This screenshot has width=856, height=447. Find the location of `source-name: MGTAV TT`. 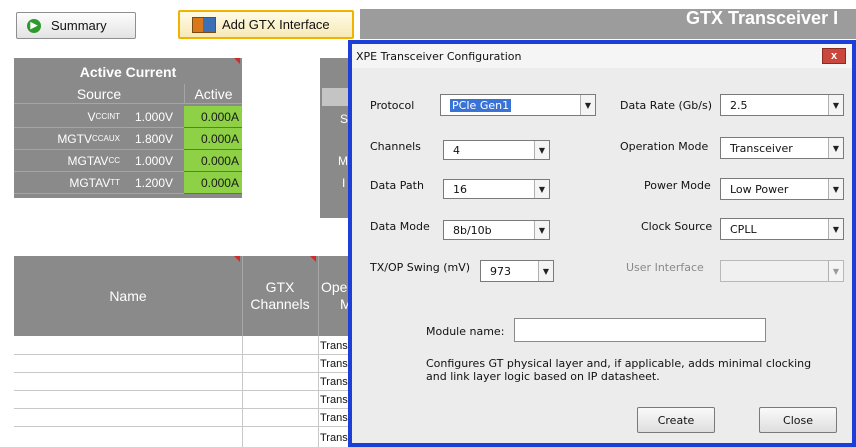

source-name: MGTAV TT is located at coordinates (69, 183).